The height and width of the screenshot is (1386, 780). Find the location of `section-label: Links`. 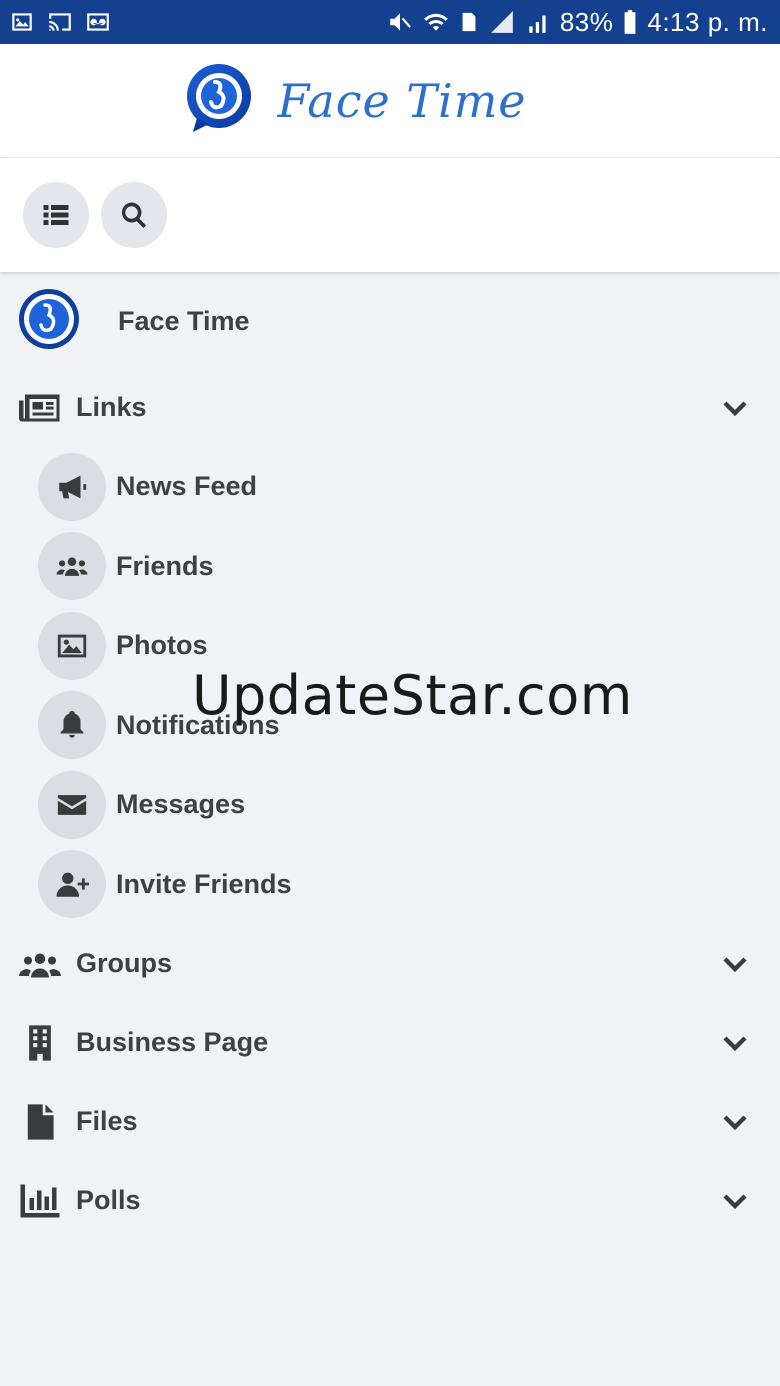

section-label: Links is located at coordinates (111, 407).